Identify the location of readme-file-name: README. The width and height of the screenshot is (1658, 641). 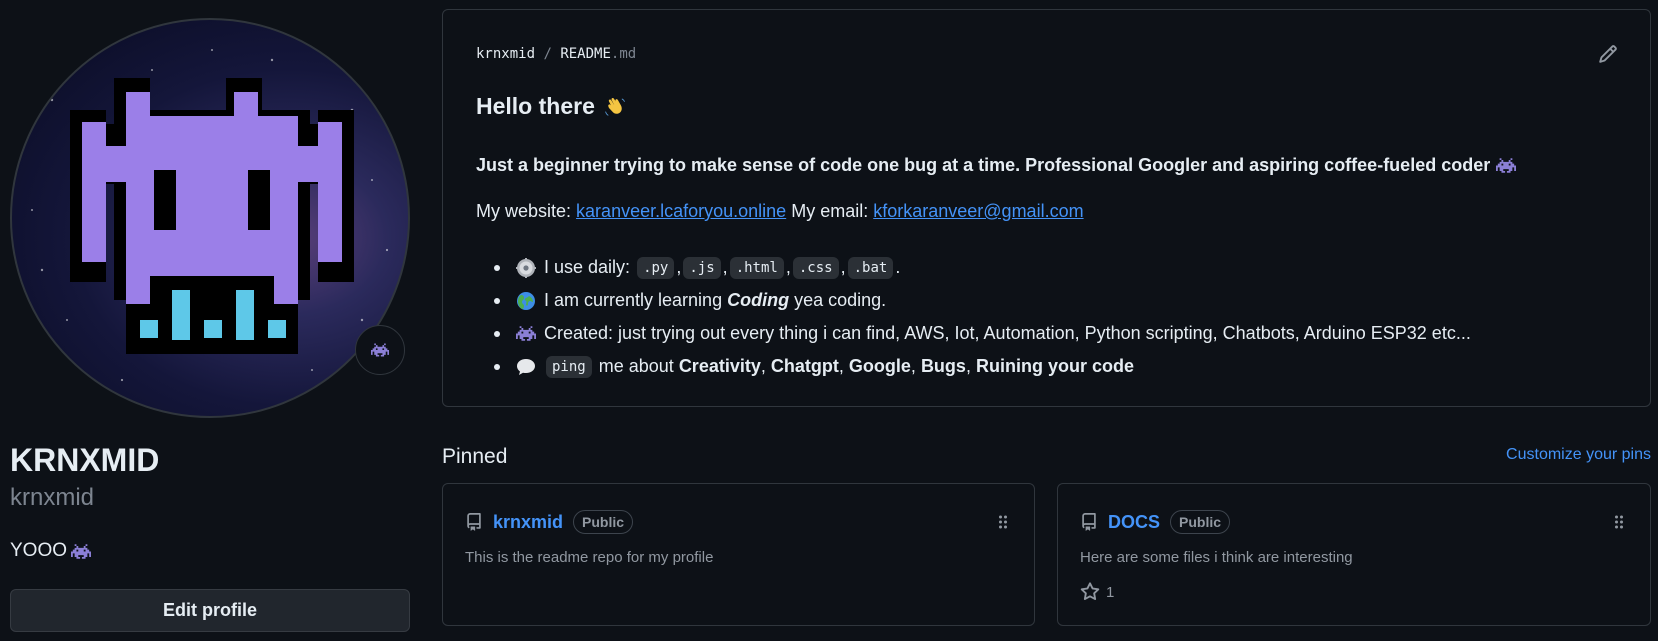
(585, 54).